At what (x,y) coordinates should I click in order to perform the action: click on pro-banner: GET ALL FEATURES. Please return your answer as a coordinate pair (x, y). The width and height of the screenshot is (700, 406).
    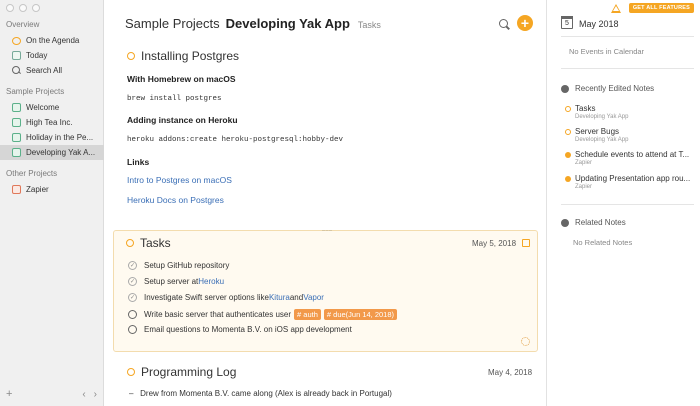
    Looking at the image, I should click on (652, 8).